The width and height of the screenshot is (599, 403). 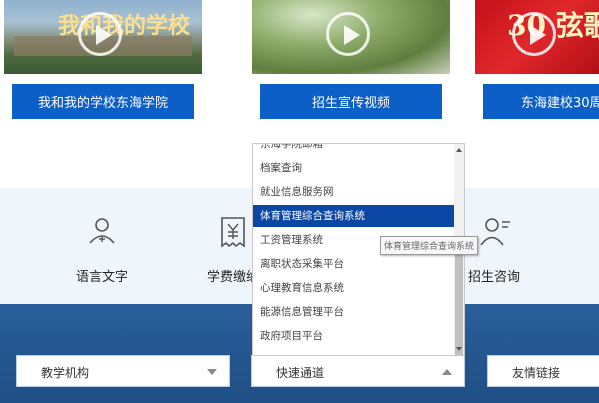 I want to click on dropdown-option: 工资管理系统, so click(x=291, y=240).